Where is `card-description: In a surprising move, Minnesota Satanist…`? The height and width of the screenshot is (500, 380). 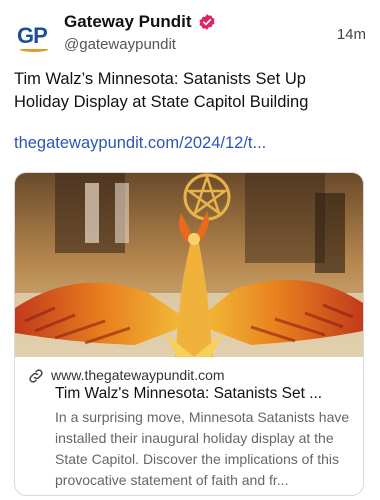
card-description: In a surprising move, Minnesota Satanist… is located at coordinates (202, 448).